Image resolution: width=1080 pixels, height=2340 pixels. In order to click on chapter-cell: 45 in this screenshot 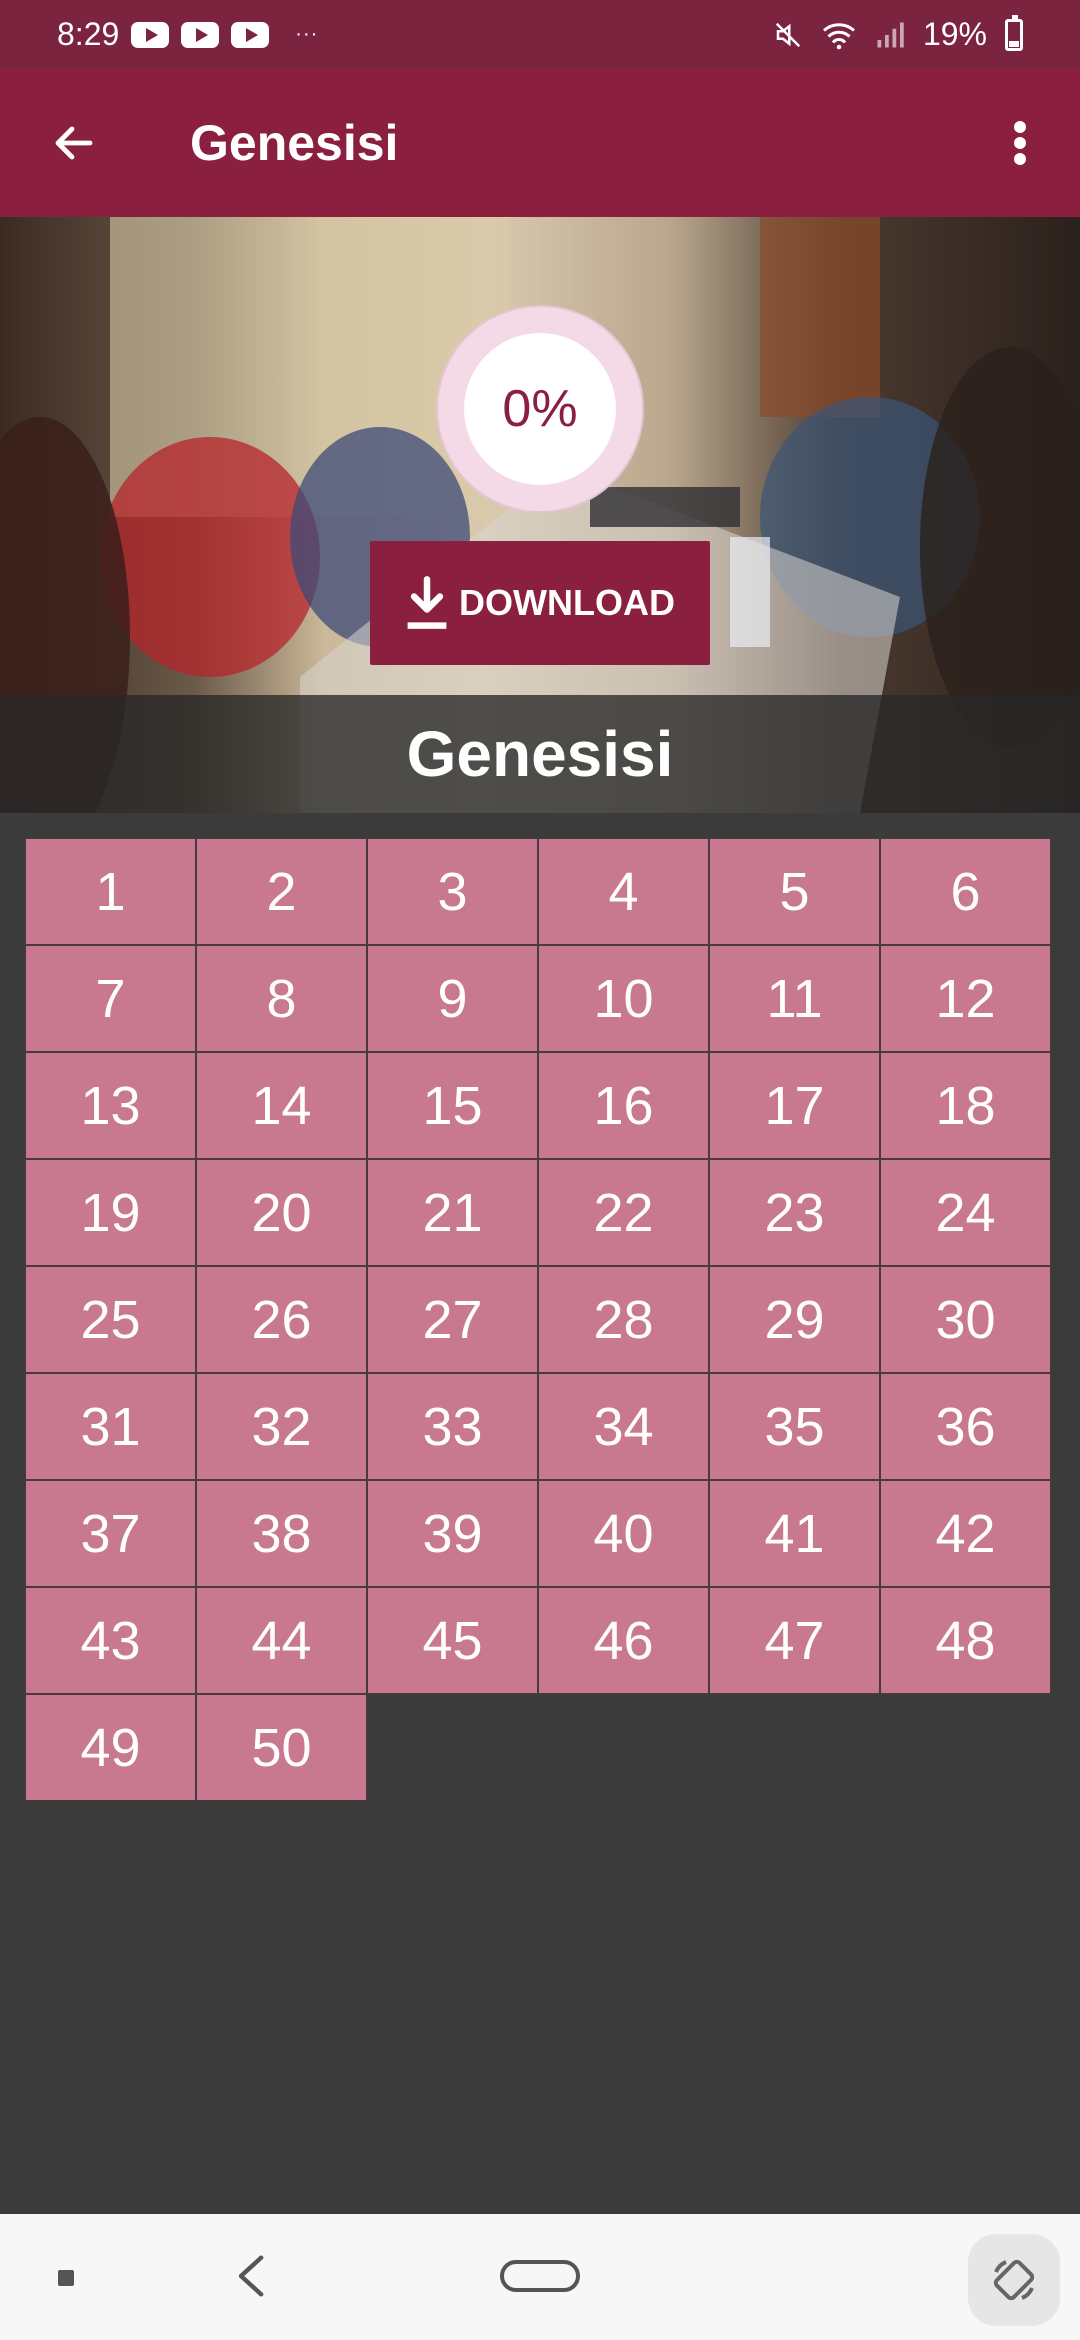, I will do `click(452, 1640)`.